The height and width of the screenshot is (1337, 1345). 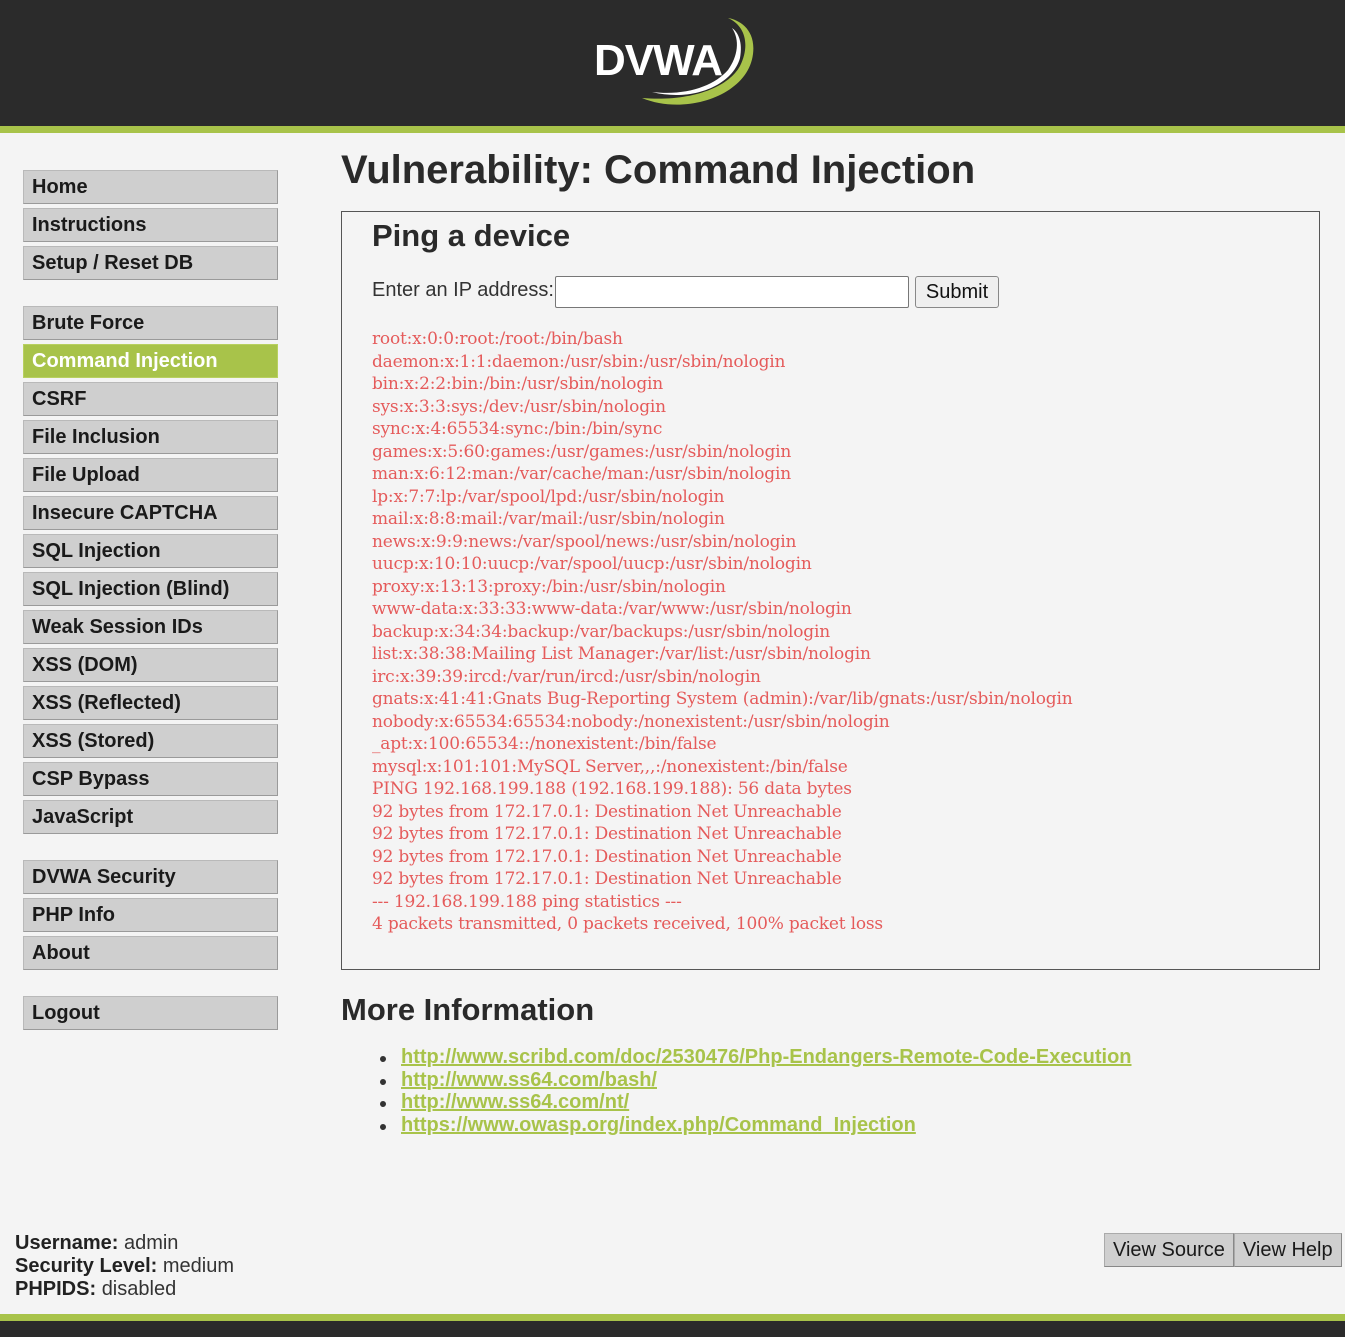 I want to click on sidebar-item-home: Home, so click(x=150, y=187).